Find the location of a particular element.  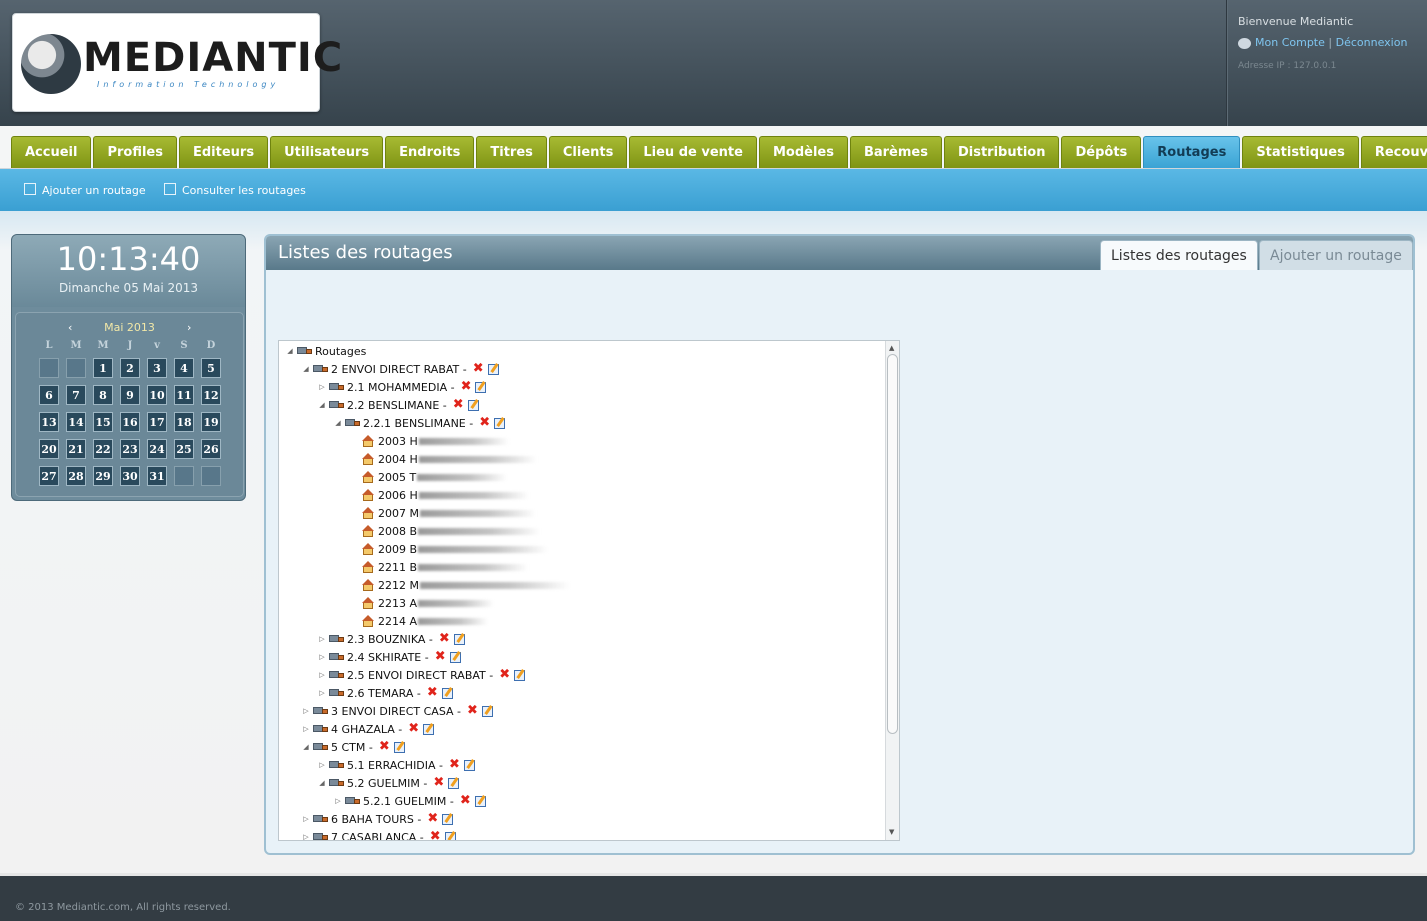

tree-scrollbar: ▲ ▼ is located at coordinates (892, 590).